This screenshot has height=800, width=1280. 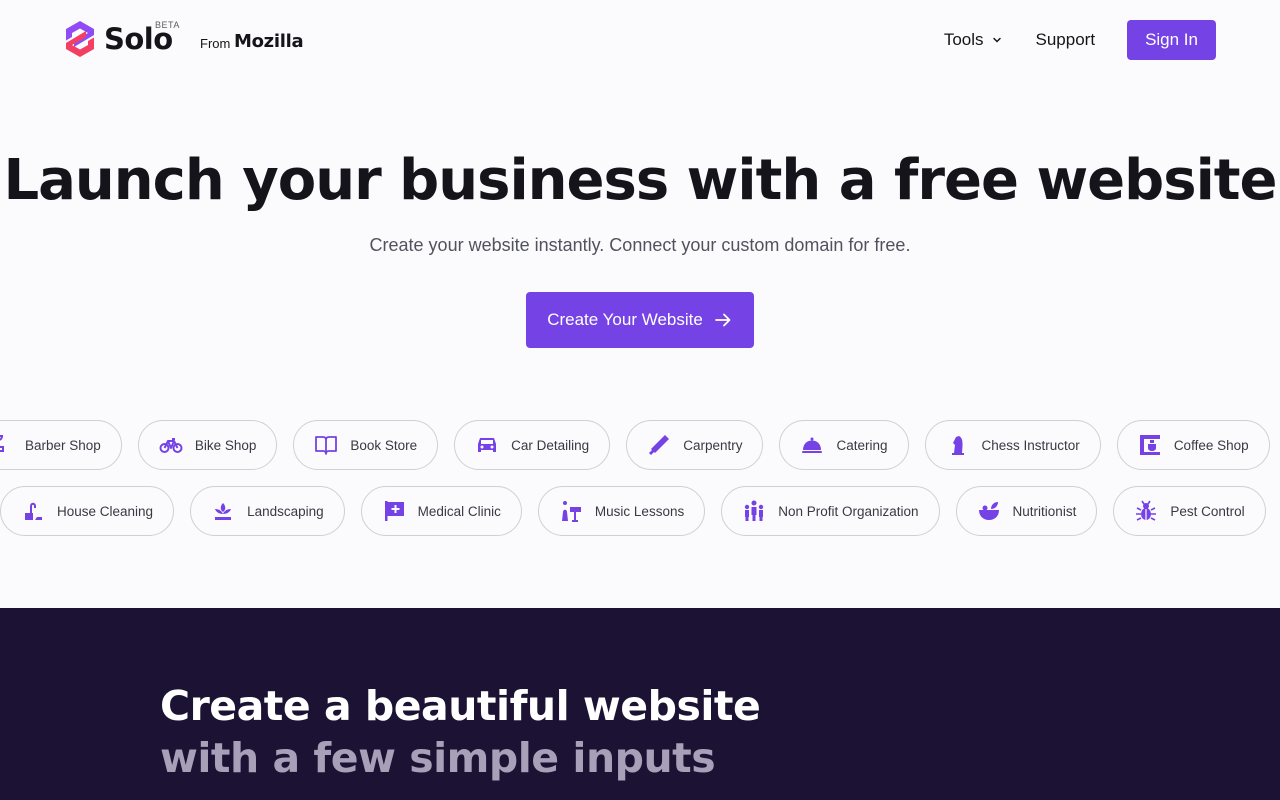 I want to click on vacuum-icon, so click(x=33, y=511).